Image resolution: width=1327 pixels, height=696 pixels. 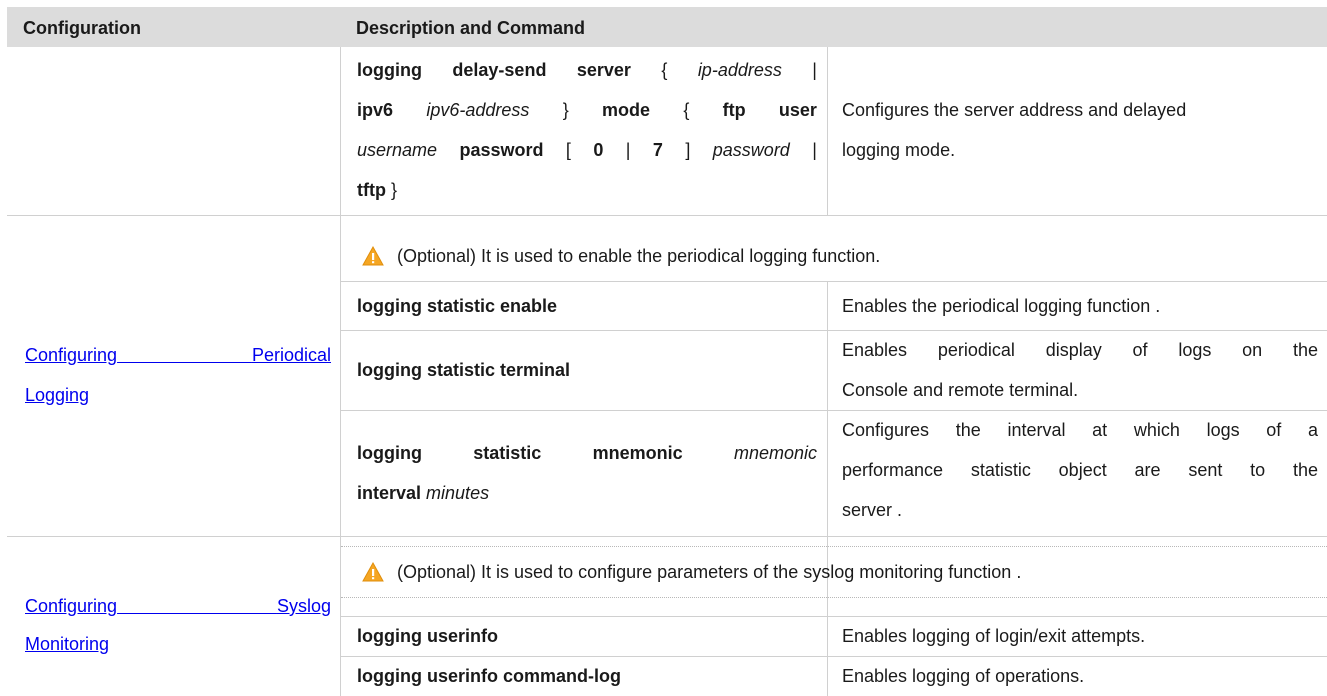 What do you see at coordinates (899, 150) in the screenshot?
I see `row-description: logging mode.` at bounding box center [899, 150].